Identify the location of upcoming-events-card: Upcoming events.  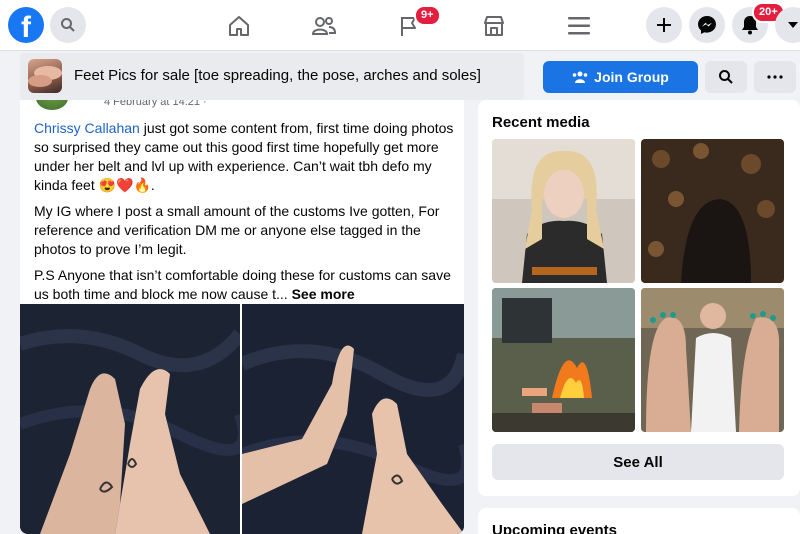
(639, 521).